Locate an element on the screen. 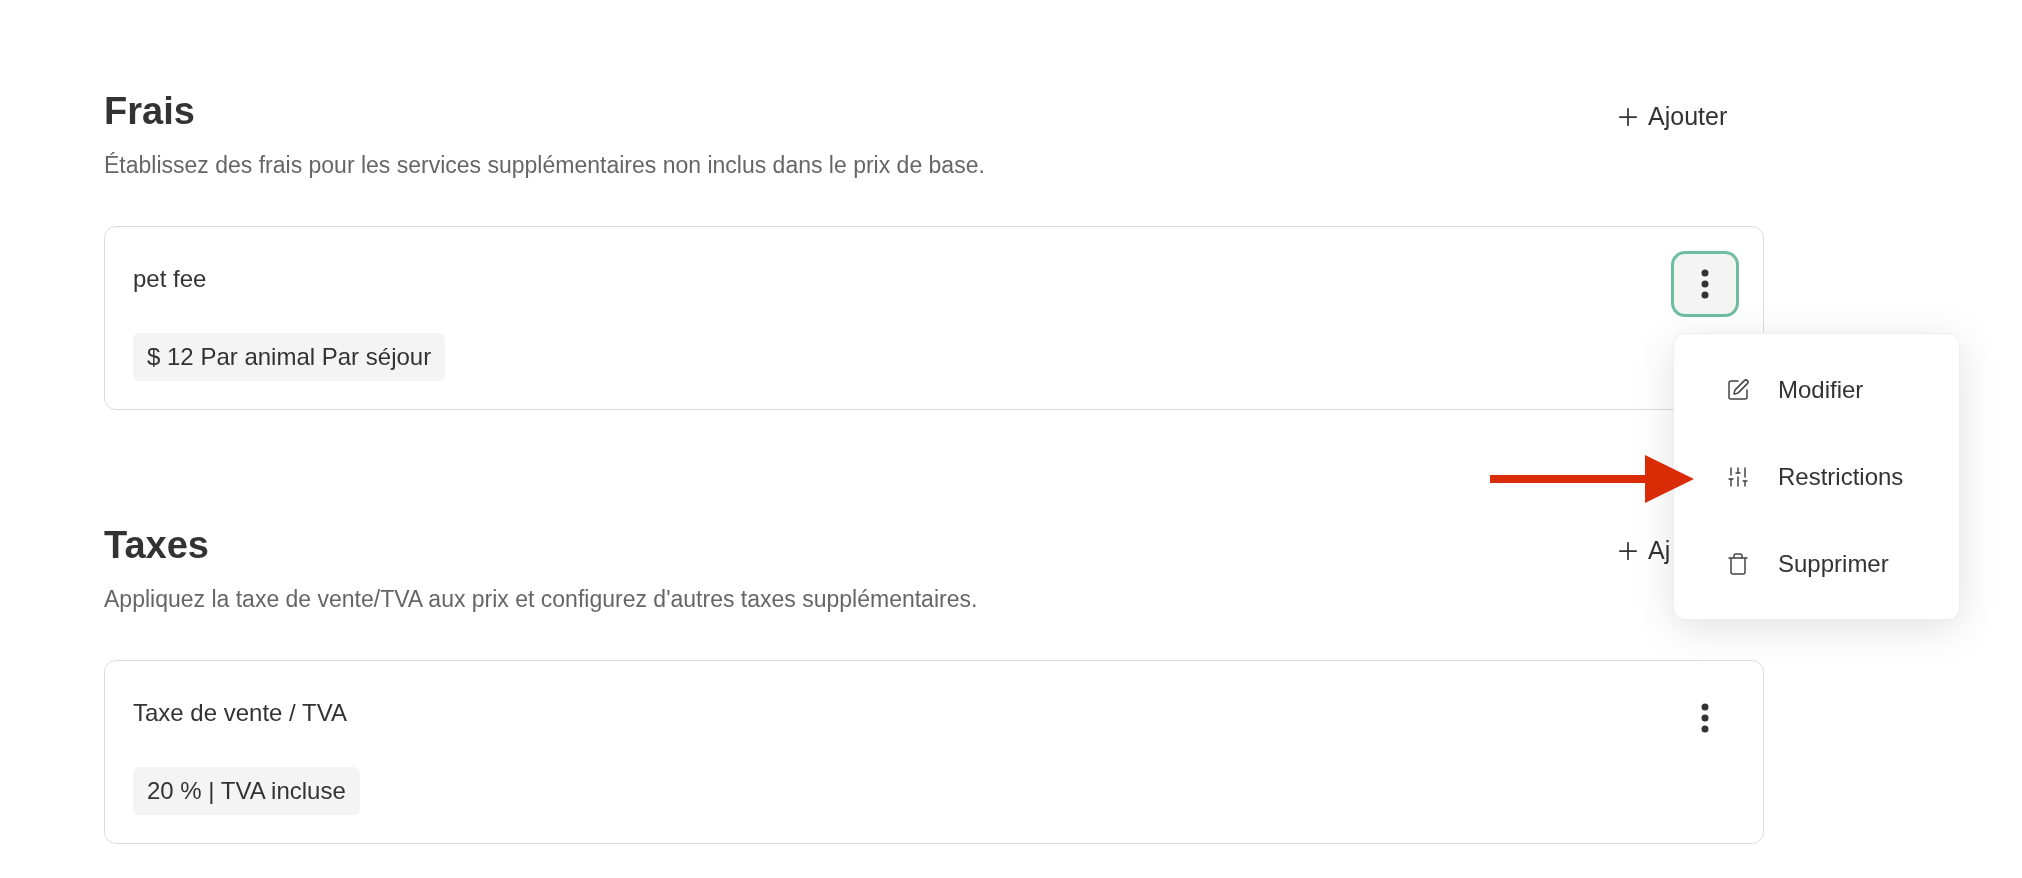  section-description: Établissez des frais pour les services supplémentaires non inclus dans le prix de base. is located at coordinates (545, 165).